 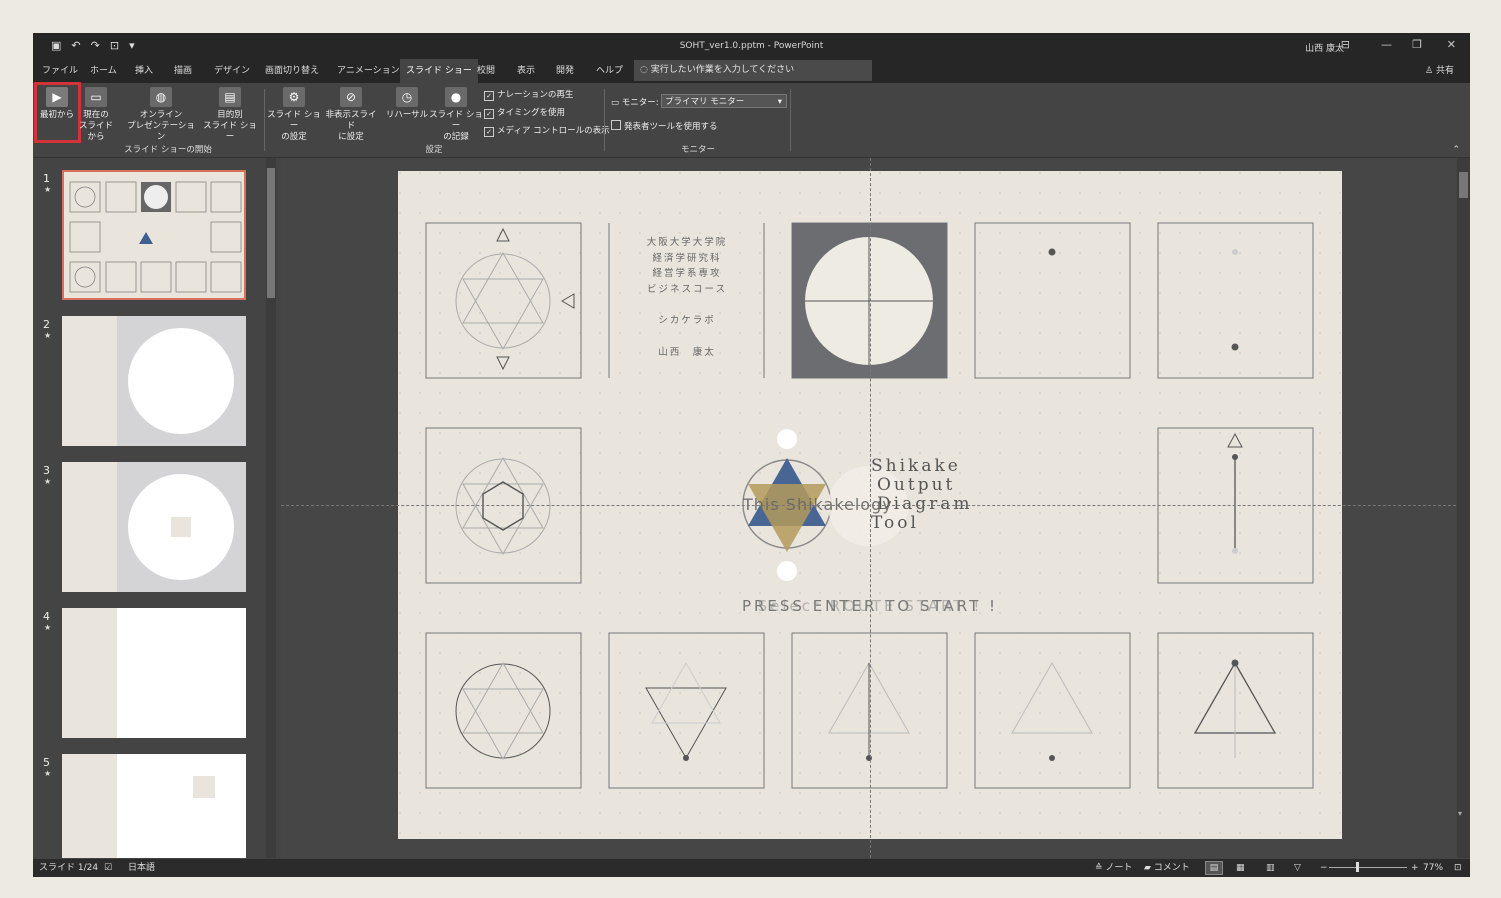 I want to click on ribbon-display-icon: ⊟, so click(x=1345, y=44).